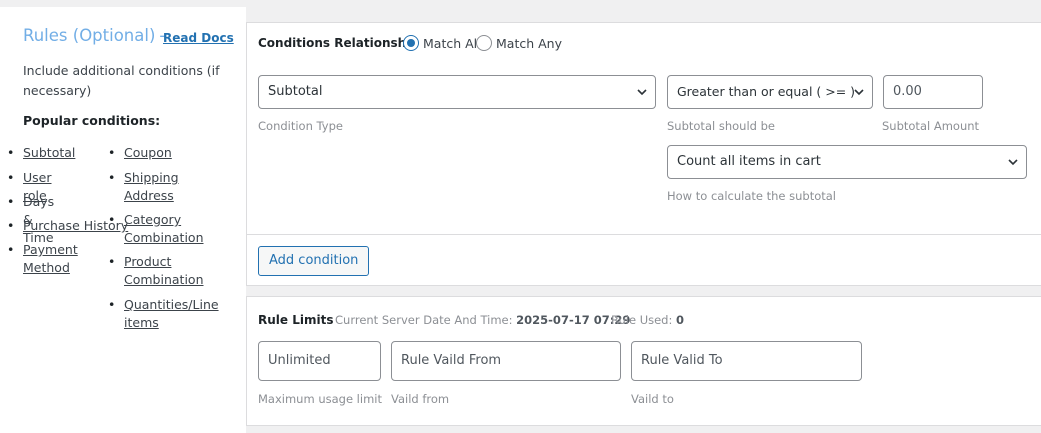 The image size is (1041, 433). What do you see at coordinates (933, 92) in the screenshot?
I see `subtotal-amount-input: 0.00` at bounding box center [933, 92].